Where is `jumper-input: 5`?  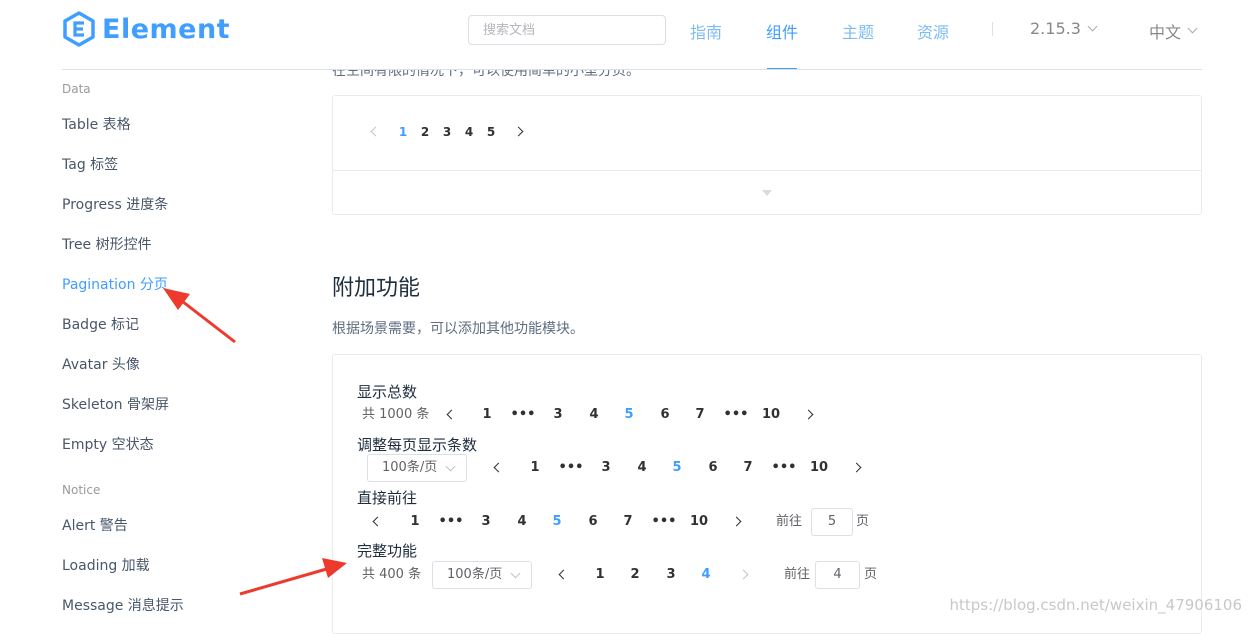
jumper-input: 5 is located at coordinates (832, 522).